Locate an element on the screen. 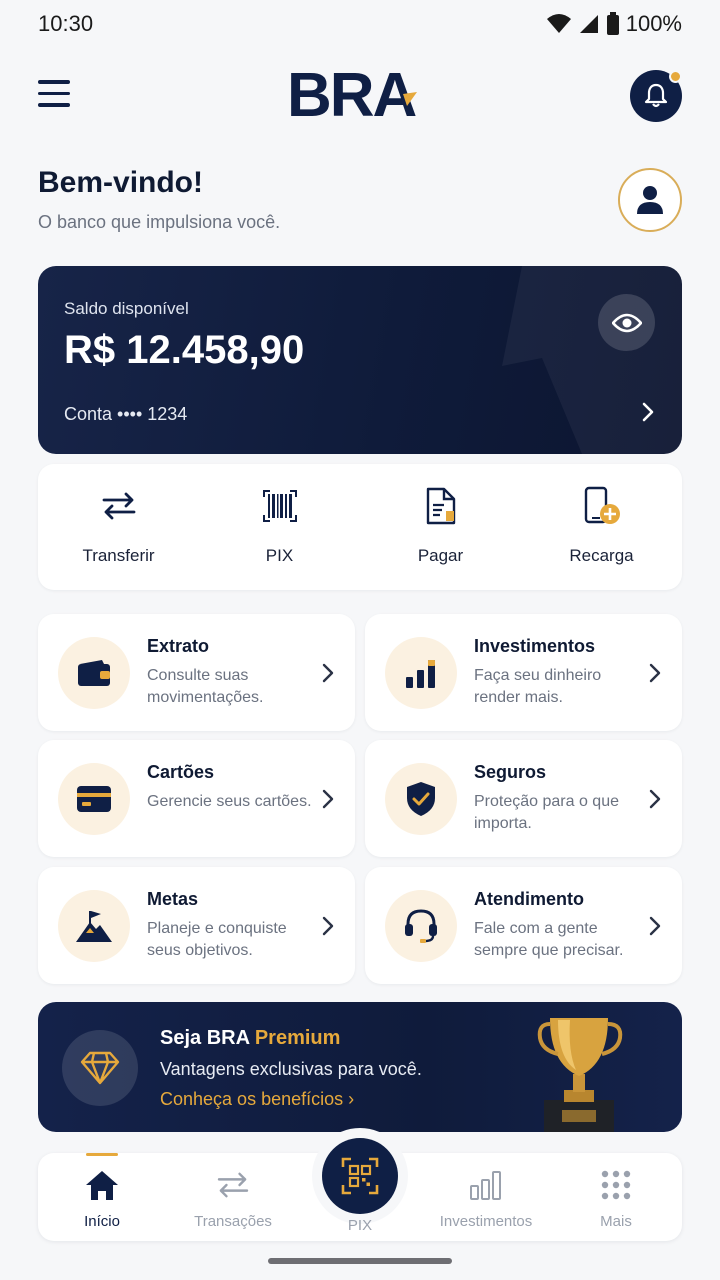  tile-extrato: Extrato Consulte suas movimentações. is located at coordinates (196, 672).